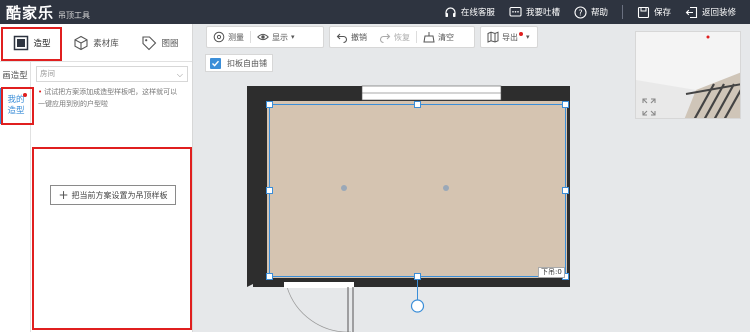 The height and width of the screenshot is (332, 750). I want to click on preview-image, so click(688, 75).